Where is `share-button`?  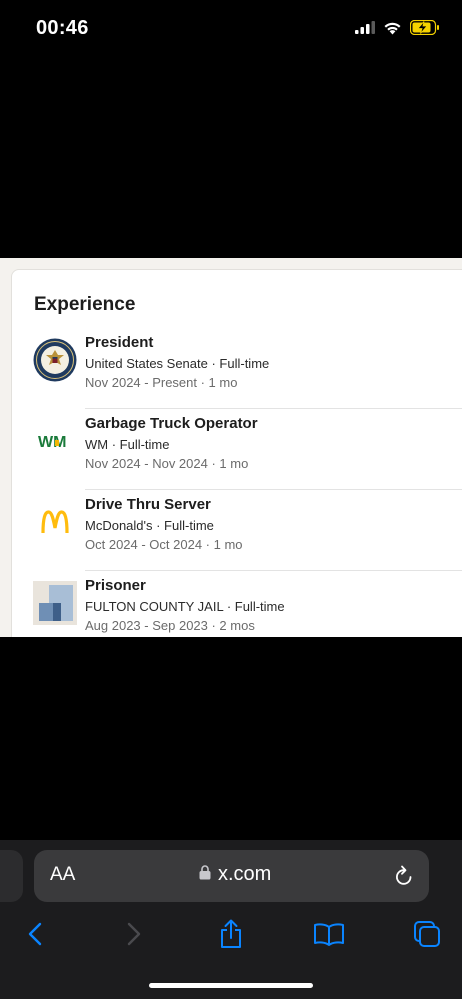 share-button is located at coordinates (231, 934).